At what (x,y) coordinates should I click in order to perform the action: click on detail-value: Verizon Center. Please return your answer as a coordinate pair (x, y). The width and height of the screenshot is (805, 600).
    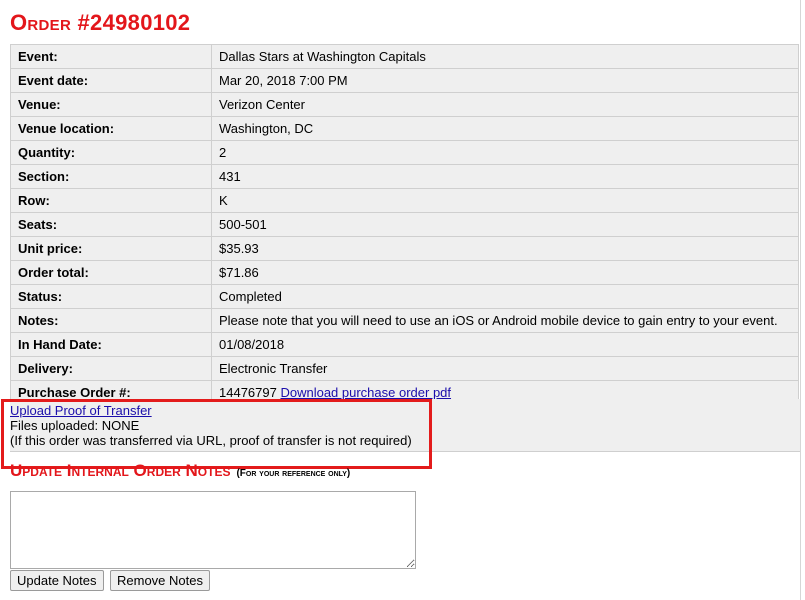
    Looking at the image, I should click on (505, 104).